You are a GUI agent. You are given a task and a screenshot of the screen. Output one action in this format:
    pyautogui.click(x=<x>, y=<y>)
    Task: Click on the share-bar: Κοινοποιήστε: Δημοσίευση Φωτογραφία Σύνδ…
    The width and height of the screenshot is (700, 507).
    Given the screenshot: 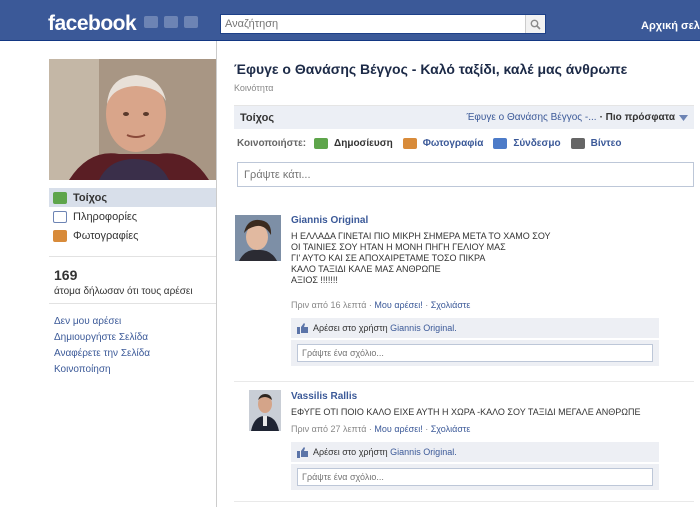 What is the action you would take?
    pyautogui.click(x=432, y=143)
    